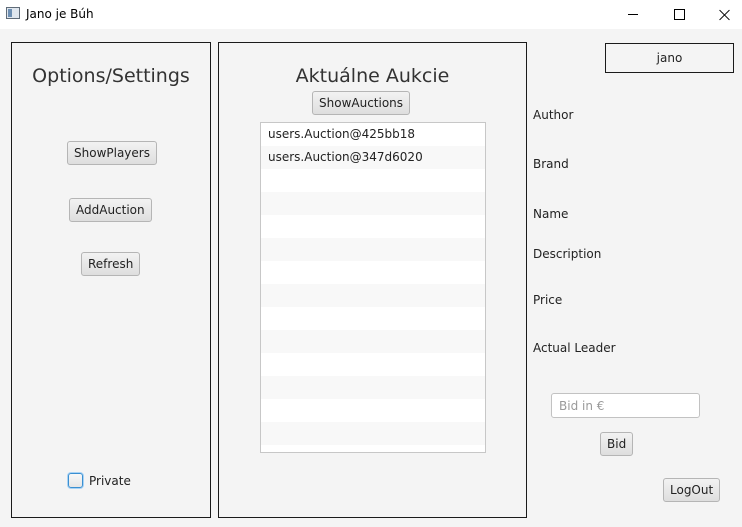 This screenshot has width=742, height=527. What do you see at coordinates (110, 210) in the screenshot?
I see `add-auction-button: AddAuction` at bounding box center [110, 210].